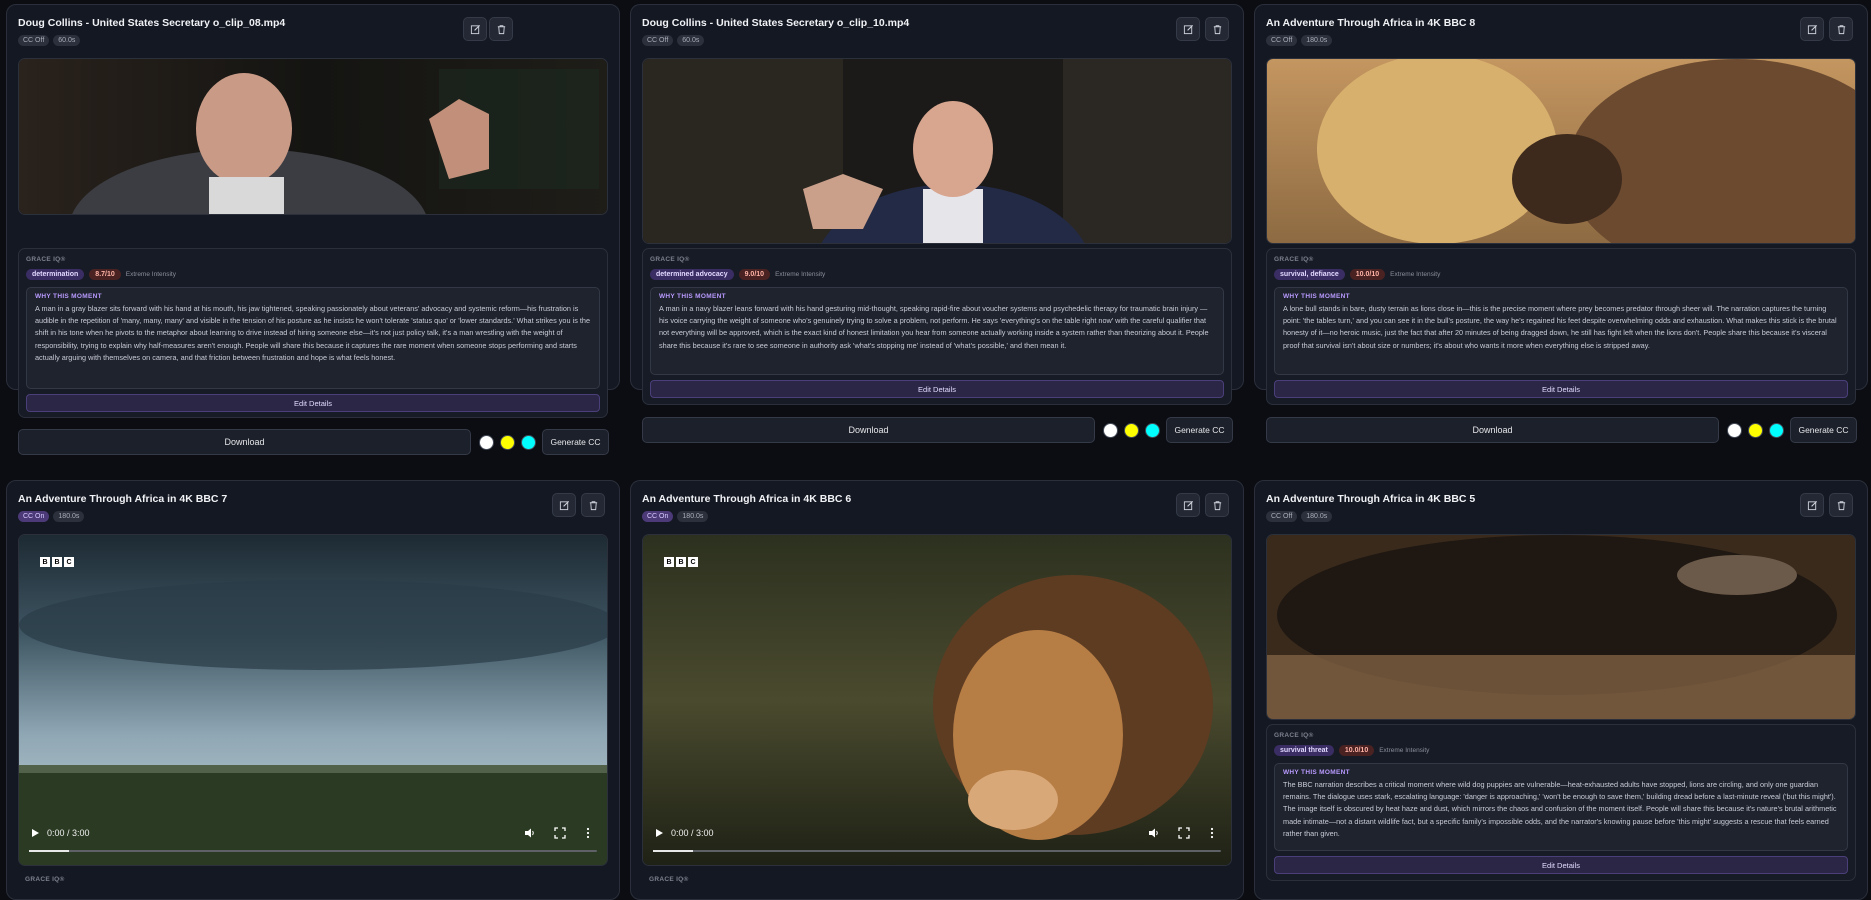  What do you see at coordinates (1371, 23) in the screenshot?
I see `clip-title: An Adventure Through Africa in 4K BBC 8` at bounding box center [1371, 23].